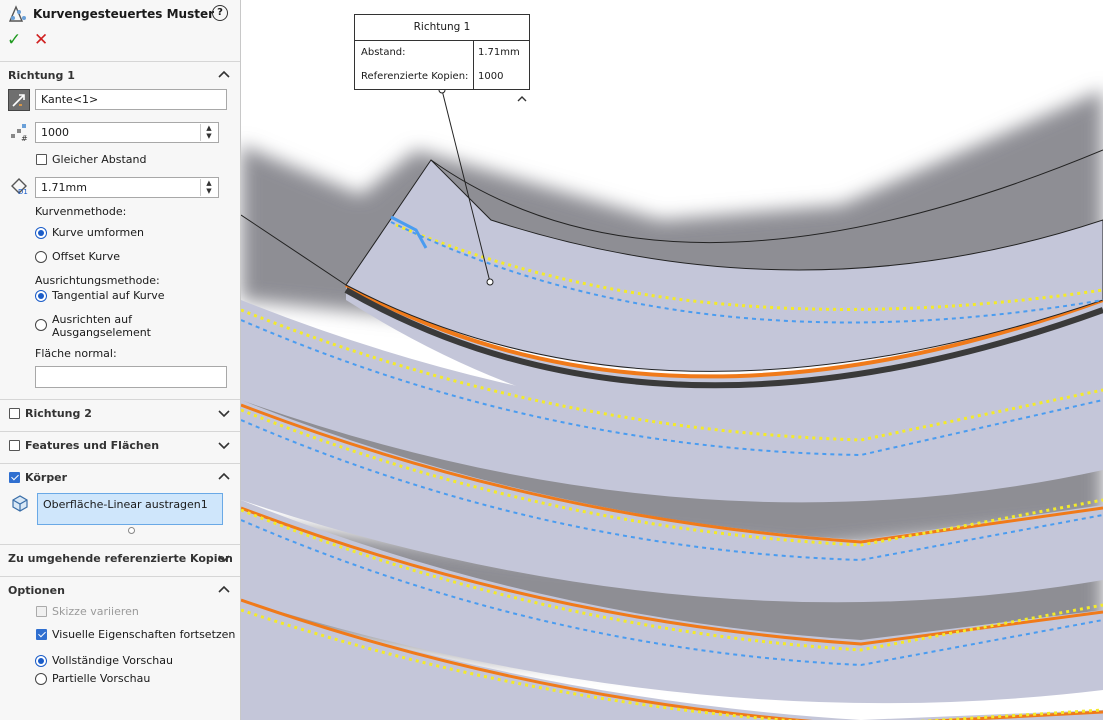  What do you see at coordinates (208, 187) in the screenshot?
I see `spacing-spinner: ▲ ▼` at bounding box center [208, 187].